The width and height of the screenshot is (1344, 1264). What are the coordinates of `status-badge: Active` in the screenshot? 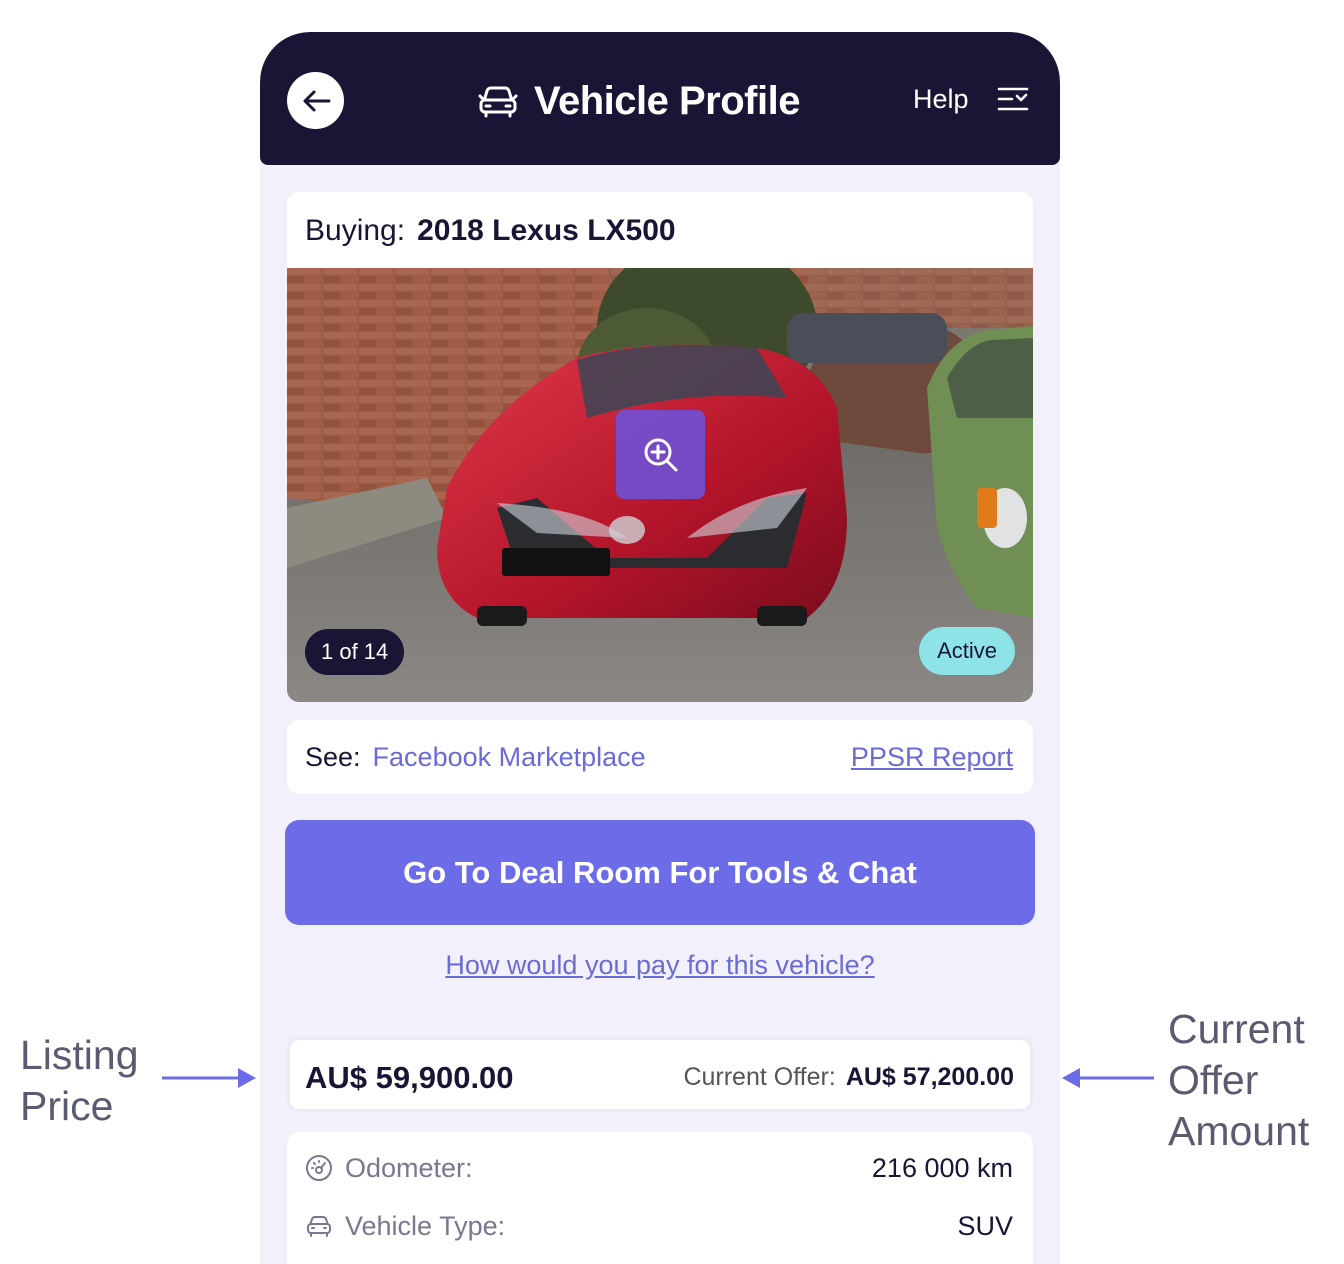 It's located at (967, 651).